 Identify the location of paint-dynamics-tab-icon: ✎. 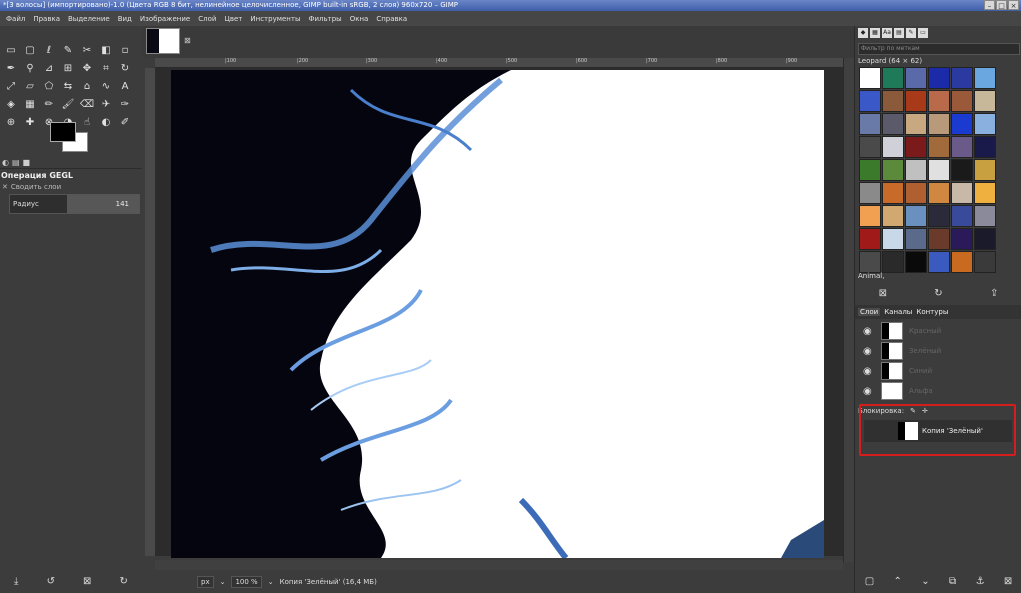
(911, 33).